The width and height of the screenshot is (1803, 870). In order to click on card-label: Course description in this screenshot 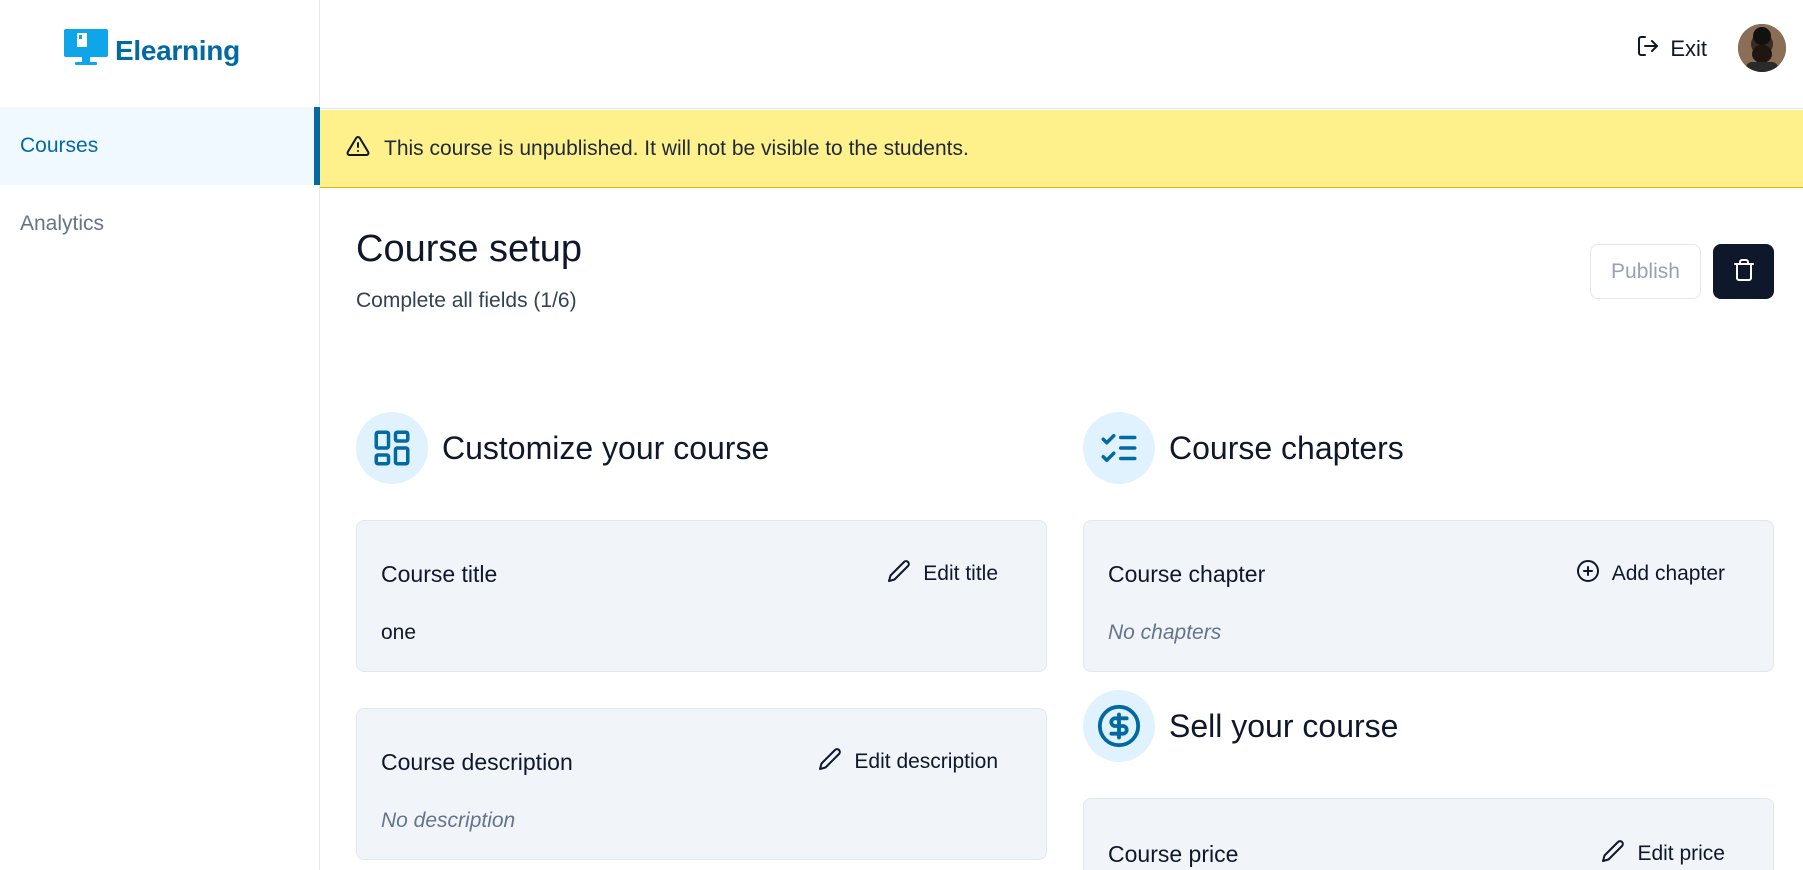, I will do `click(477, 762)`.